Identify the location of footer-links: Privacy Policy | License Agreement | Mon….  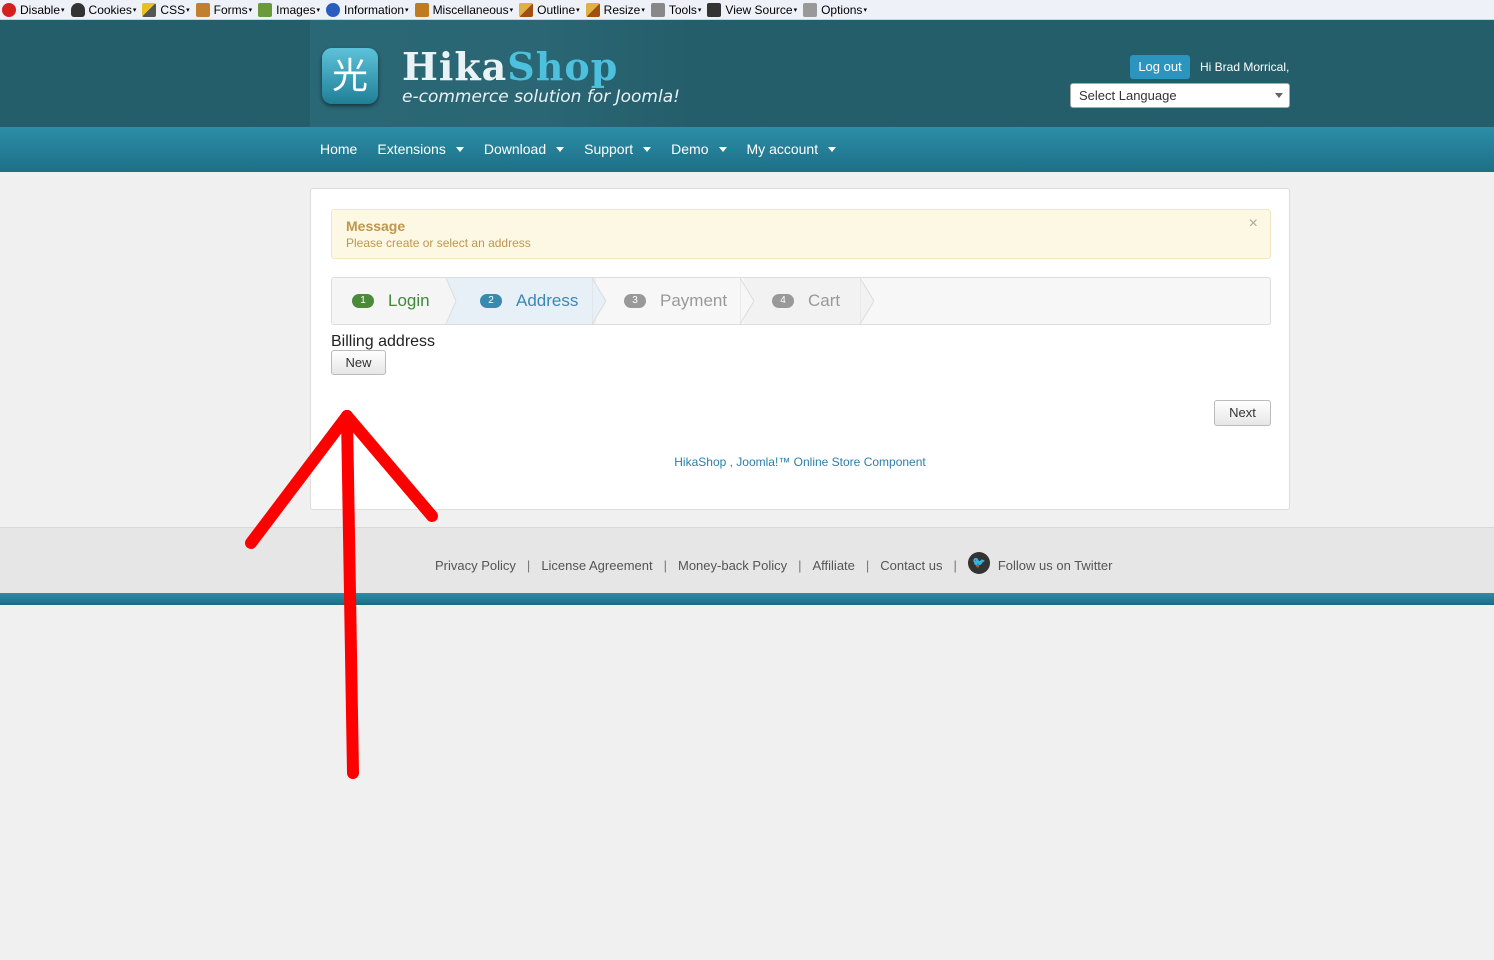
(774, 563).